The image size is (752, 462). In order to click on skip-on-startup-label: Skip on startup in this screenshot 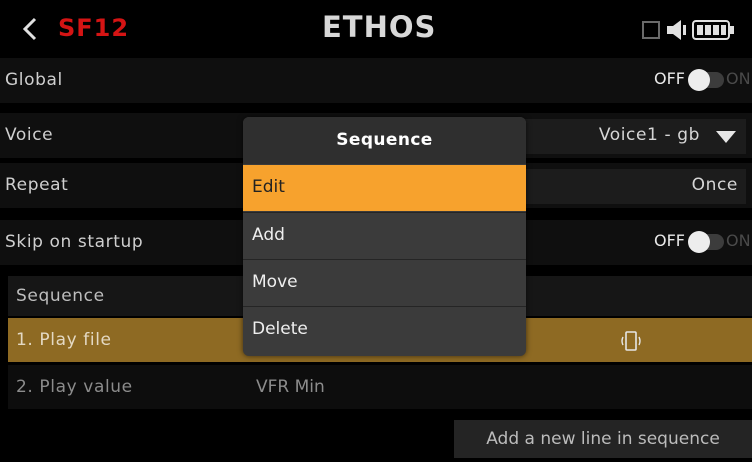, I will do `click(74, 242)`.